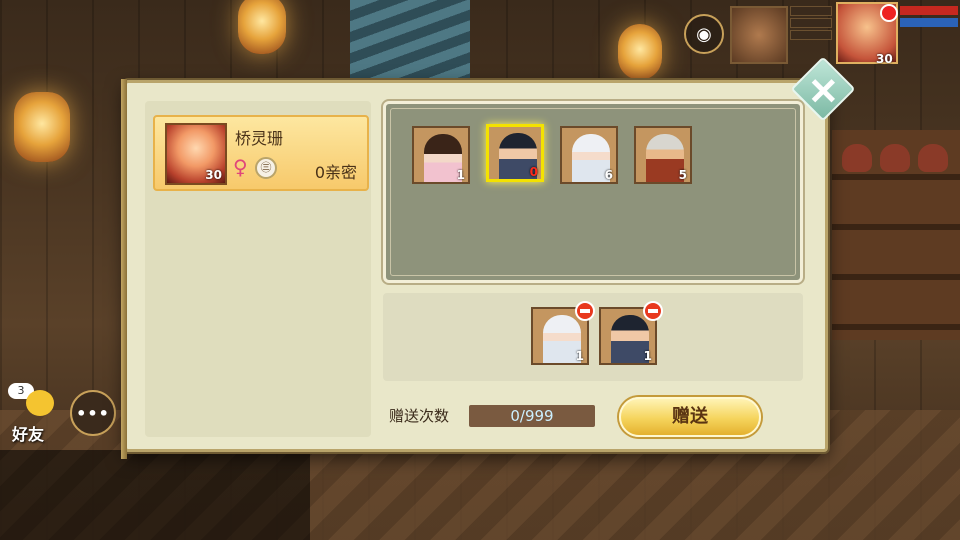 This screenshot has height=540, width=960. I want to click on camera-icon: ◉, so click(704, 34).